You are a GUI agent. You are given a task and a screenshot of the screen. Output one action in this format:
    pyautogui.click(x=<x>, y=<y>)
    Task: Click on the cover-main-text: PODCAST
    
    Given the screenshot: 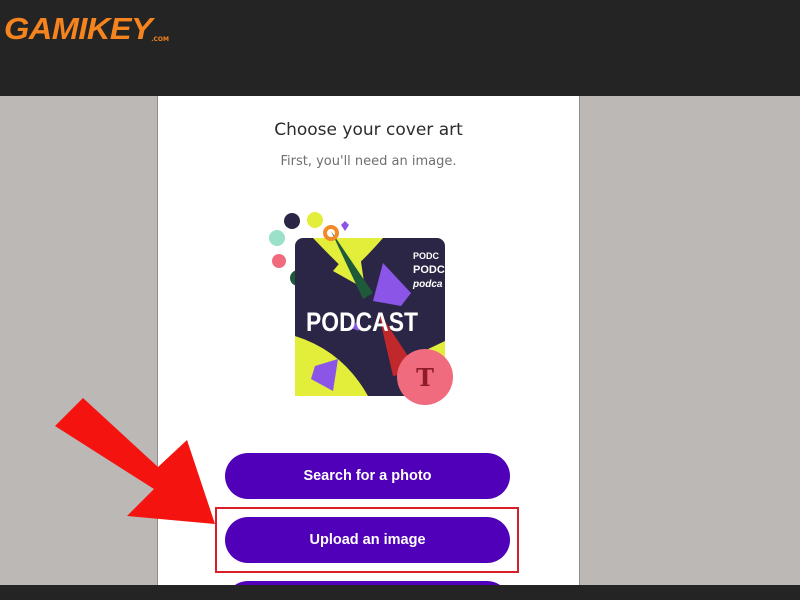 What is the action you would take?
    pyautogui.click(x=362, y=322)
    